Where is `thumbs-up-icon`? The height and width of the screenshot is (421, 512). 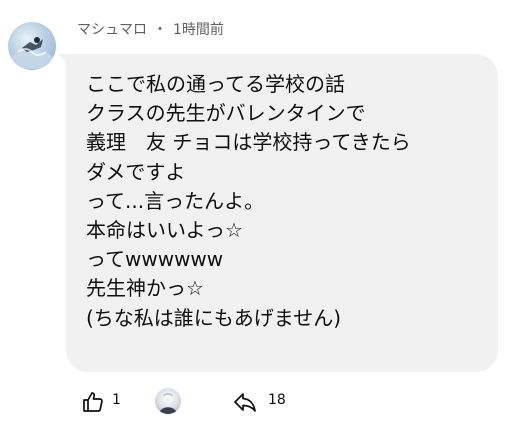 thumbs-up-icon is located at coordinates (93, 402).